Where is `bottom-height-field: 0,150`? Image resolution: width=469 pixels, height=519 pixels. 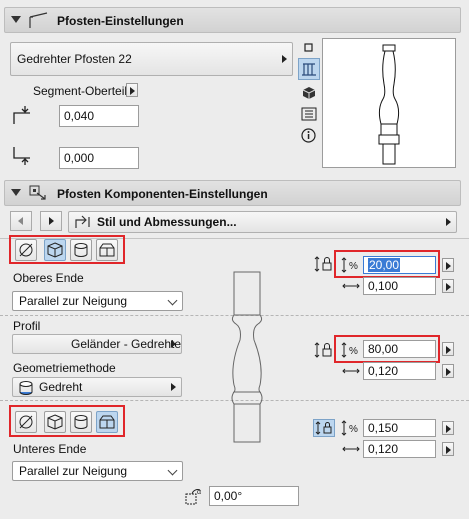 bottom-height-field: 0,150 is located at coordinates (399, 428).